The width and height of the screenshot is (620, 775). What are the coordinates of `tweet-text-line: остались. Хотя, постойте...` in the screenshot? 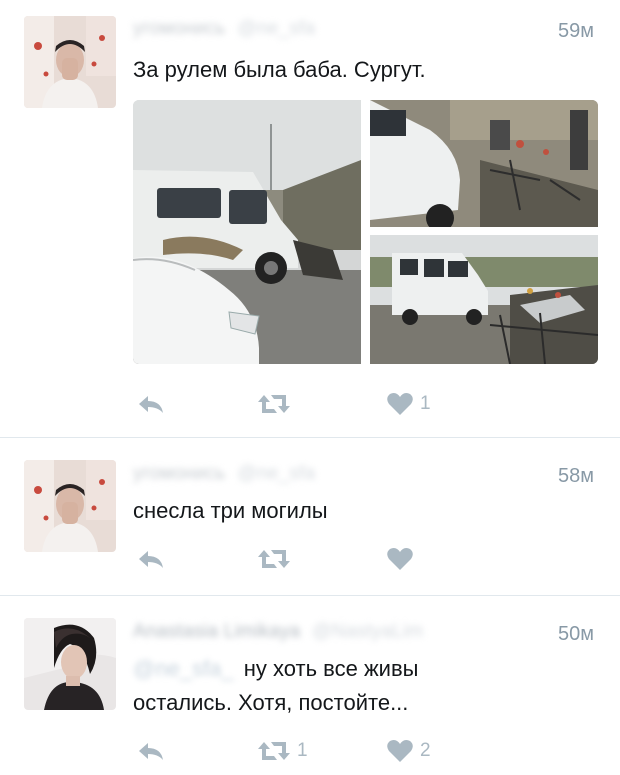 It's located at (271, 702).